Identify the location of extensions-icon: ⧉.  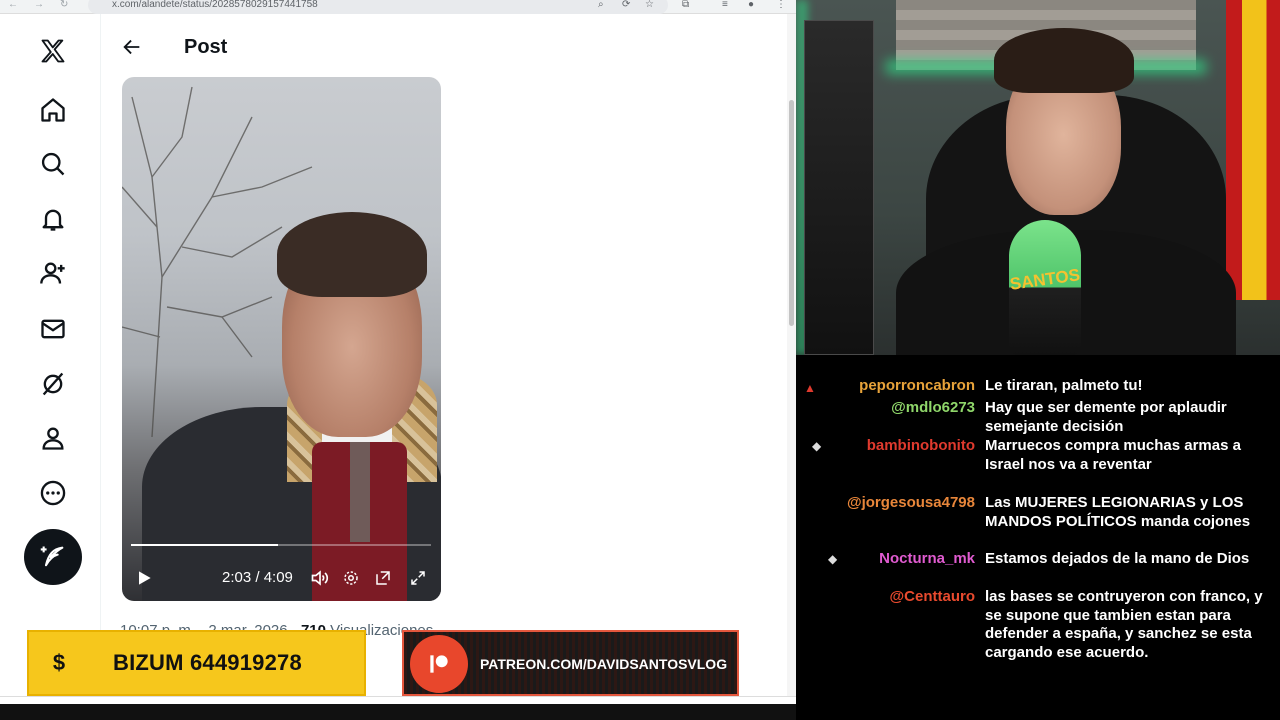
(685, 5).